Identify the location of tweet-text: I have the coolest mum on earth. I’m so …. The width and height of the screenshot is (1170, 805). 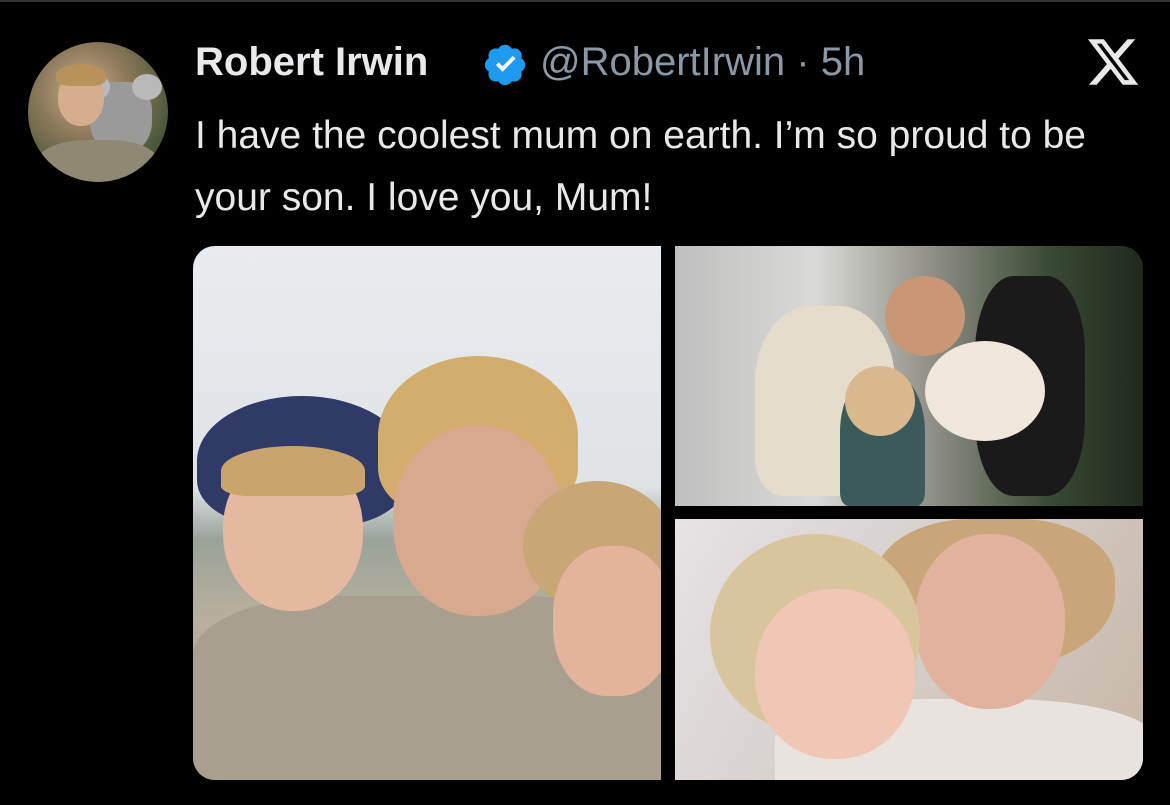
(640, 166).